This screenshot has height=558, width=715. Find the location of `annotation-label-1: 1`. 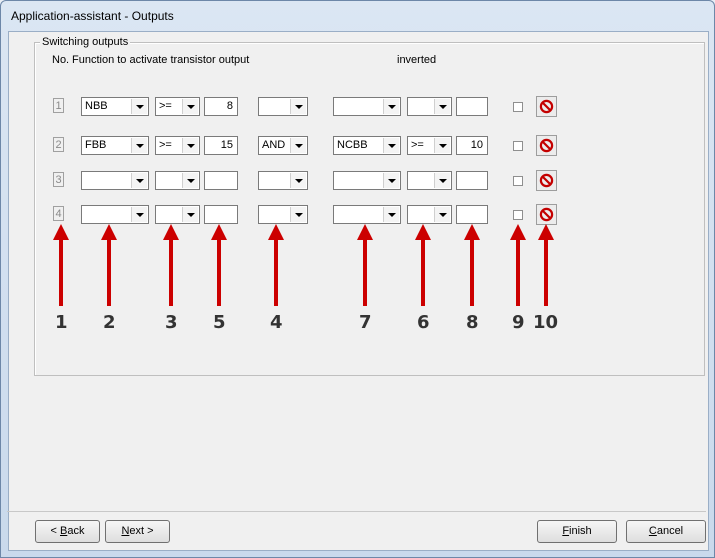

annotation-label-1: 1 is located at coordinates (61, 322).